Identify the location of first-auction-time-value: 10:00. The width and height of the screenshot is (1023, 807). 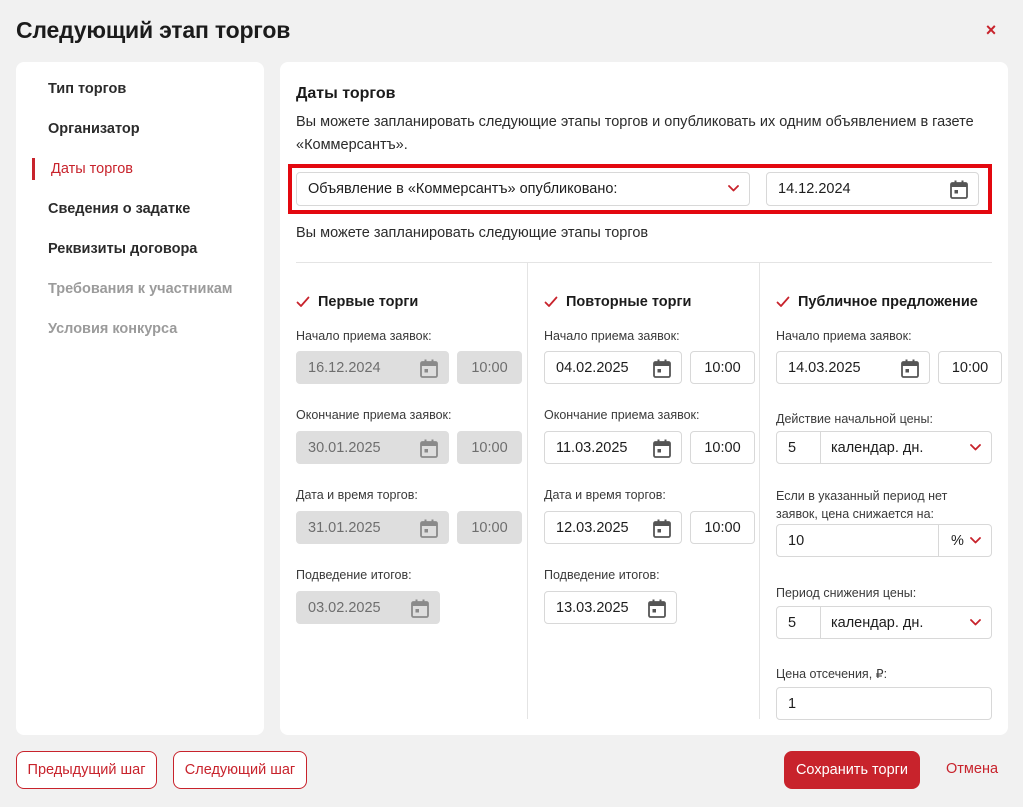
(489, 527).